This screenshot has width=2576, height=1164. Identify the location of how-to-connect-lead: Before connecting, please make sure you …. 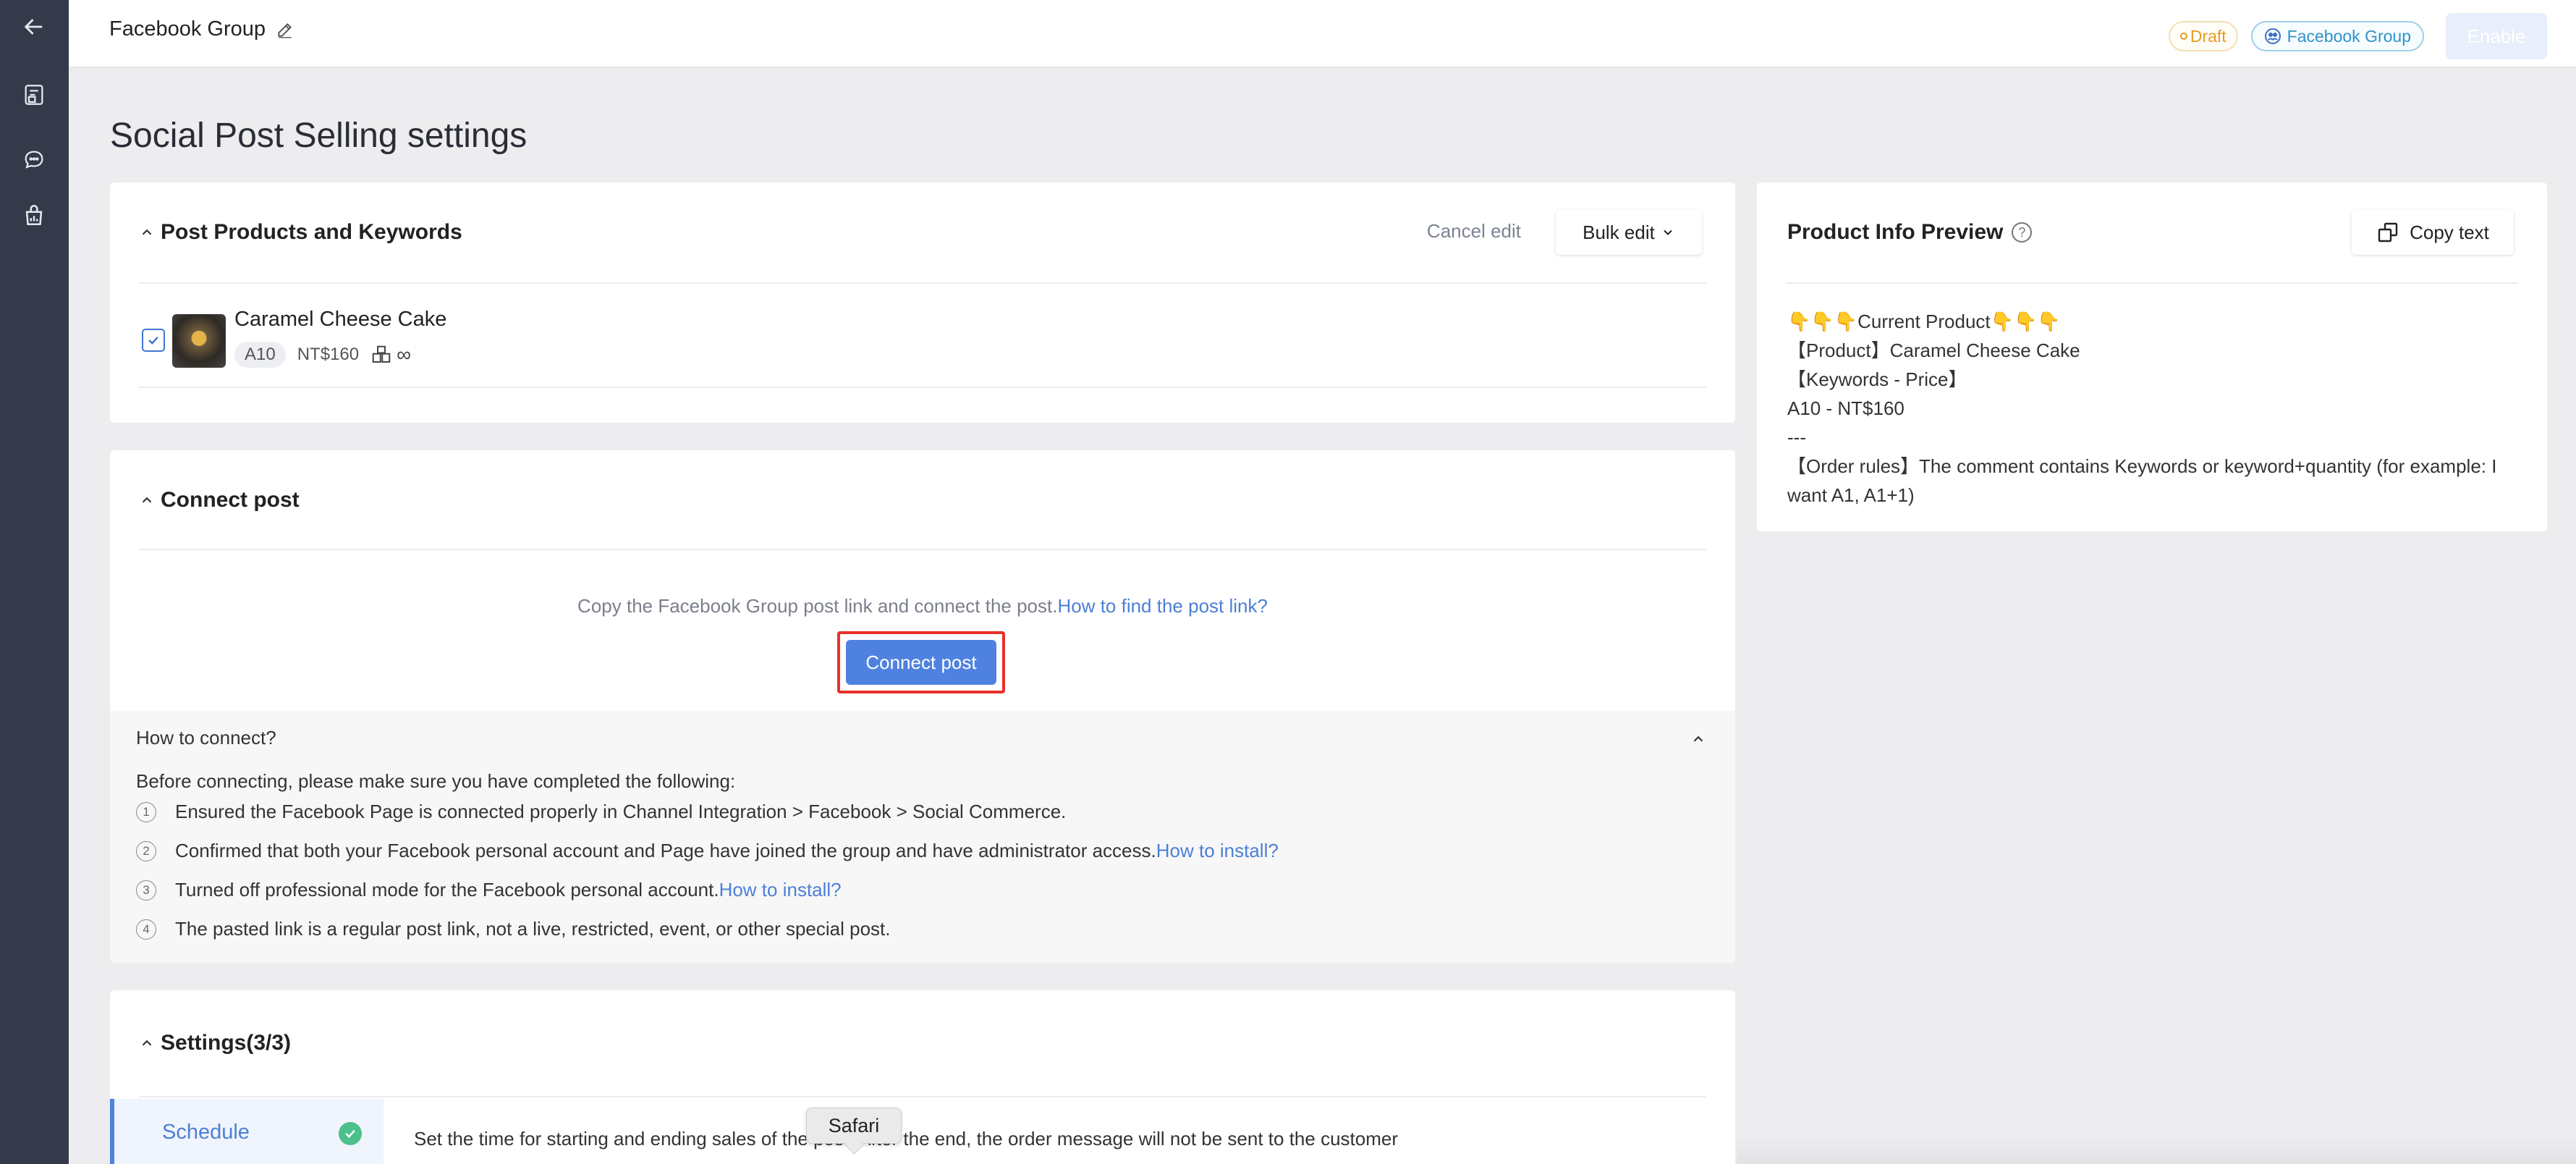
(436, 781).